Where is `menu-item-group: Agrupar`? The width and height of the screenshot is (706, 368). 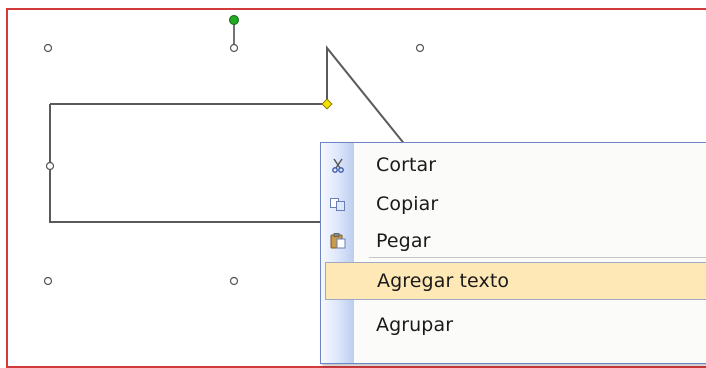
menu-item-group: Agrupar is located at coordinates (513, 325).